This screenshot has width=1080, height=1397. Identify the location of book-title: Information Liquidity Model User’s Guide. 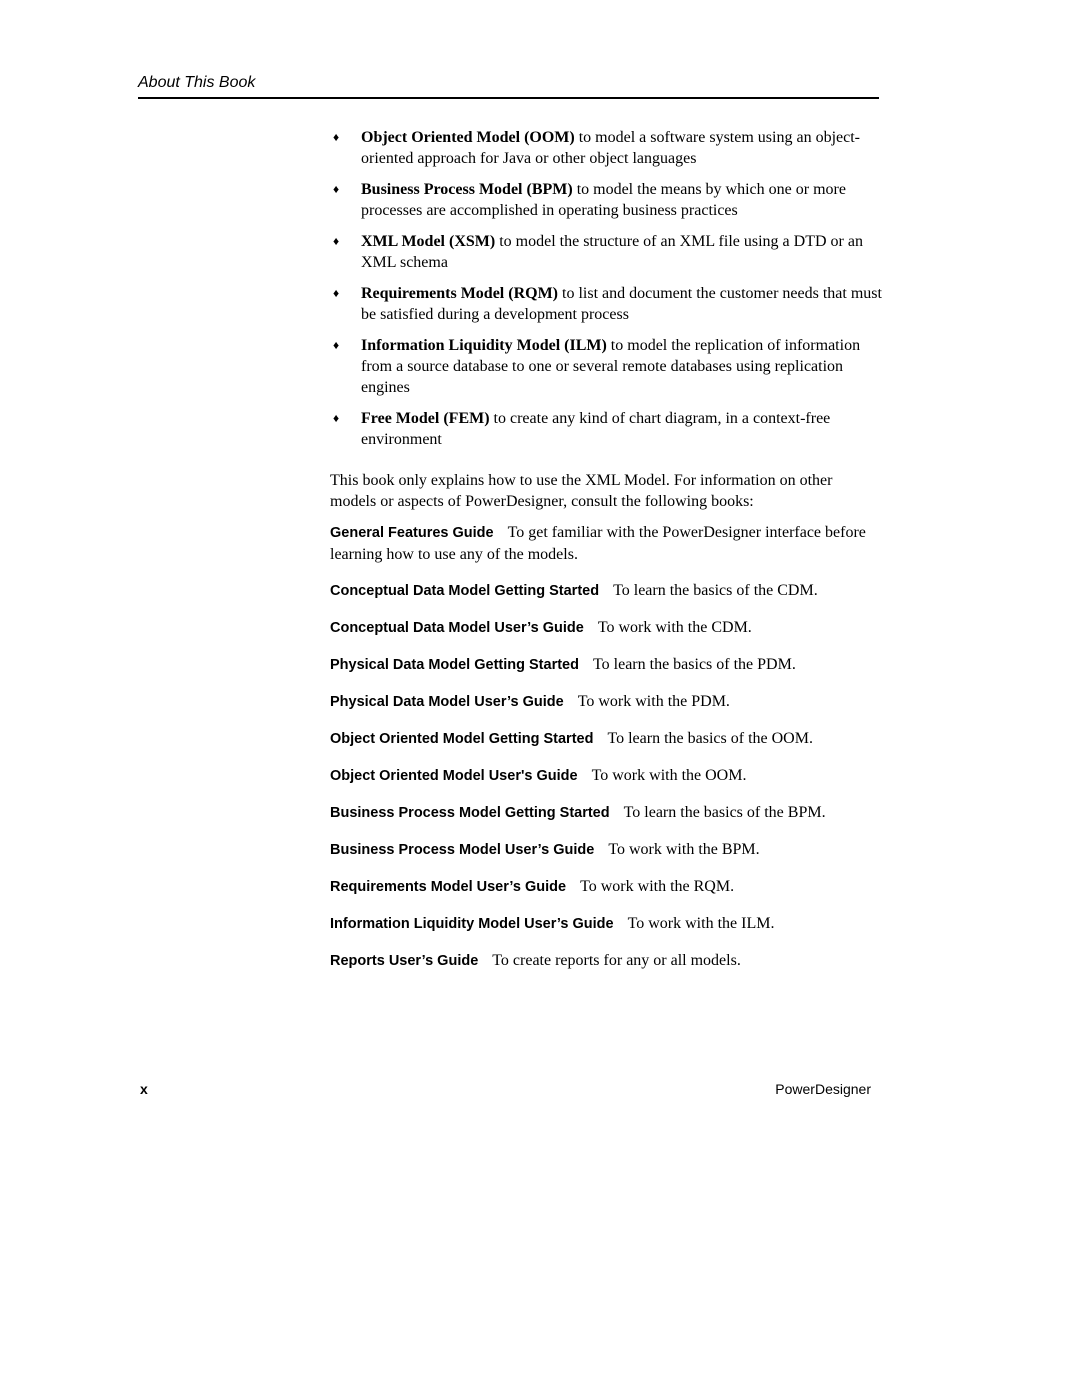
(472, 924).